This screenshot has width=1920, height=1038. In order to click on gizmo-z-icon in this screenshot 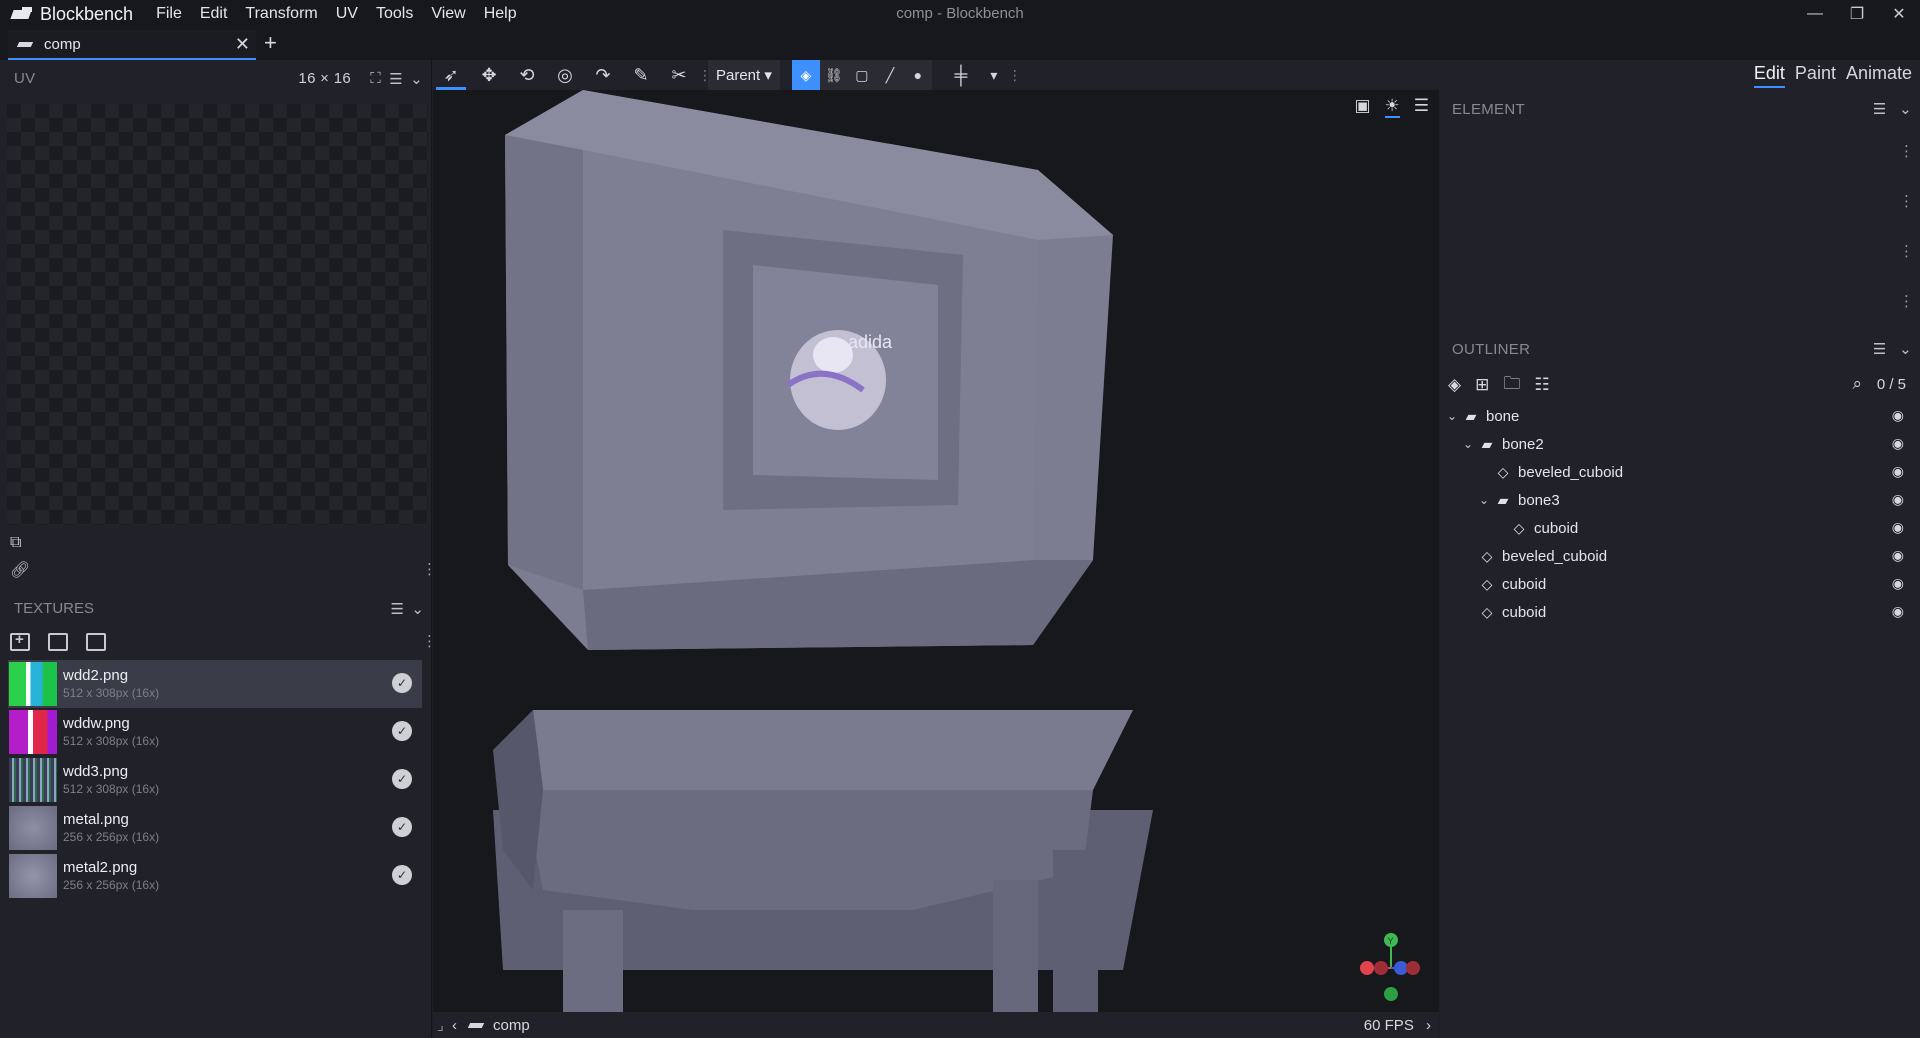, I will do `click(1401, 968)`.